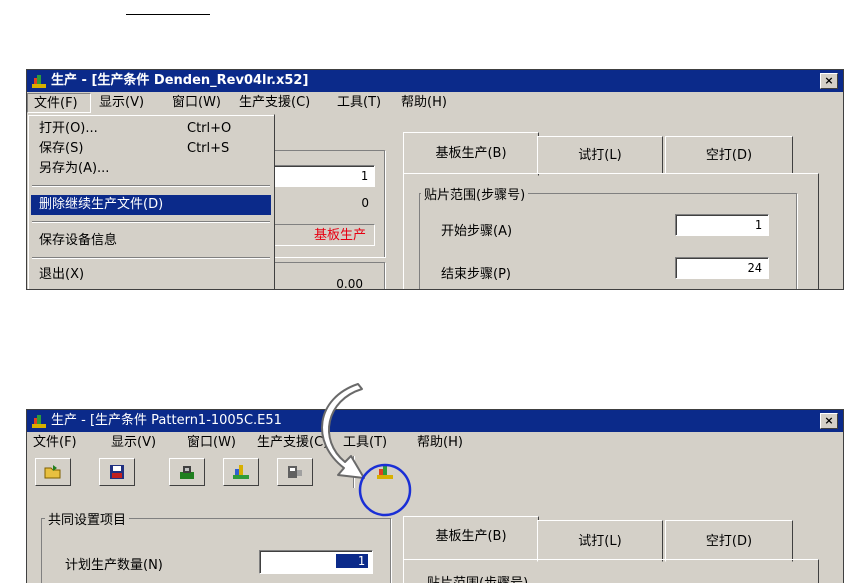  I want to click on curved-arrow-annotation, so click(343, 431).